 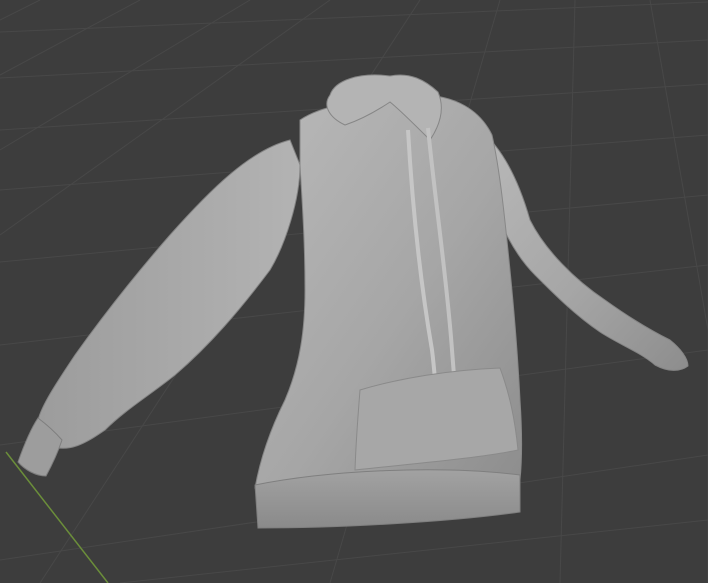 I want to click on y-axis-line, so click(x=57, y=517).